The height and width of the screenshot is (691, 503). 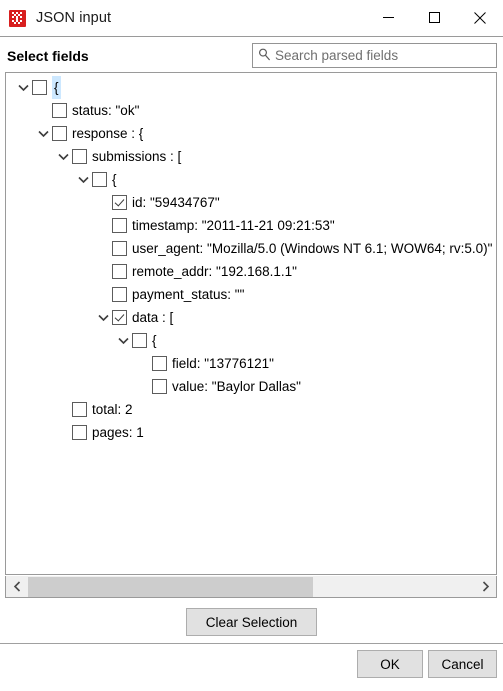 What do you see at coordinates (223, 363) in the screenshot?
I see `tree-row-label: field: "13776121"` at bounding box center [223, 363].